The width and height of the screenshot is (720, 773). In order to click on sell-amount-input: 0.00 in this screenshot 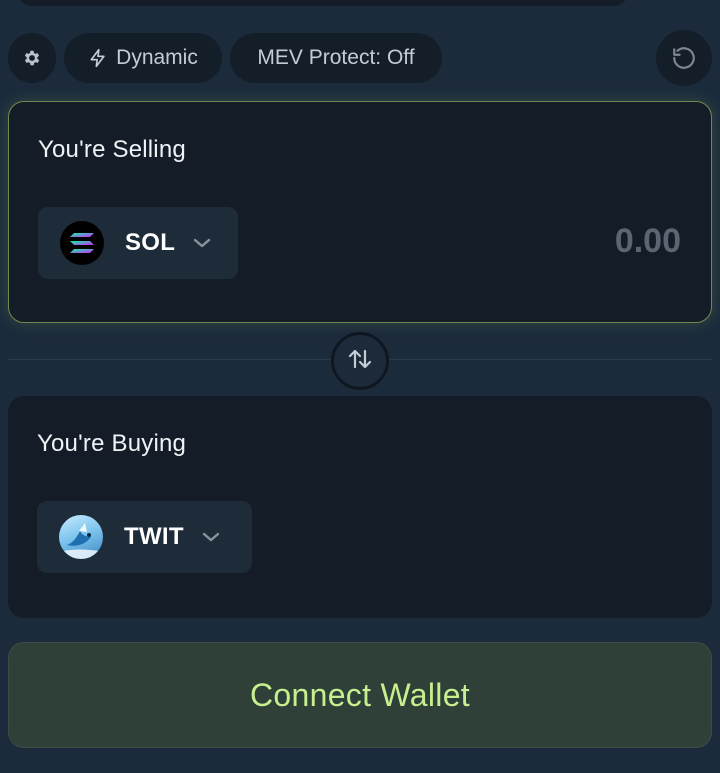, I will do `click(648, 241)`.